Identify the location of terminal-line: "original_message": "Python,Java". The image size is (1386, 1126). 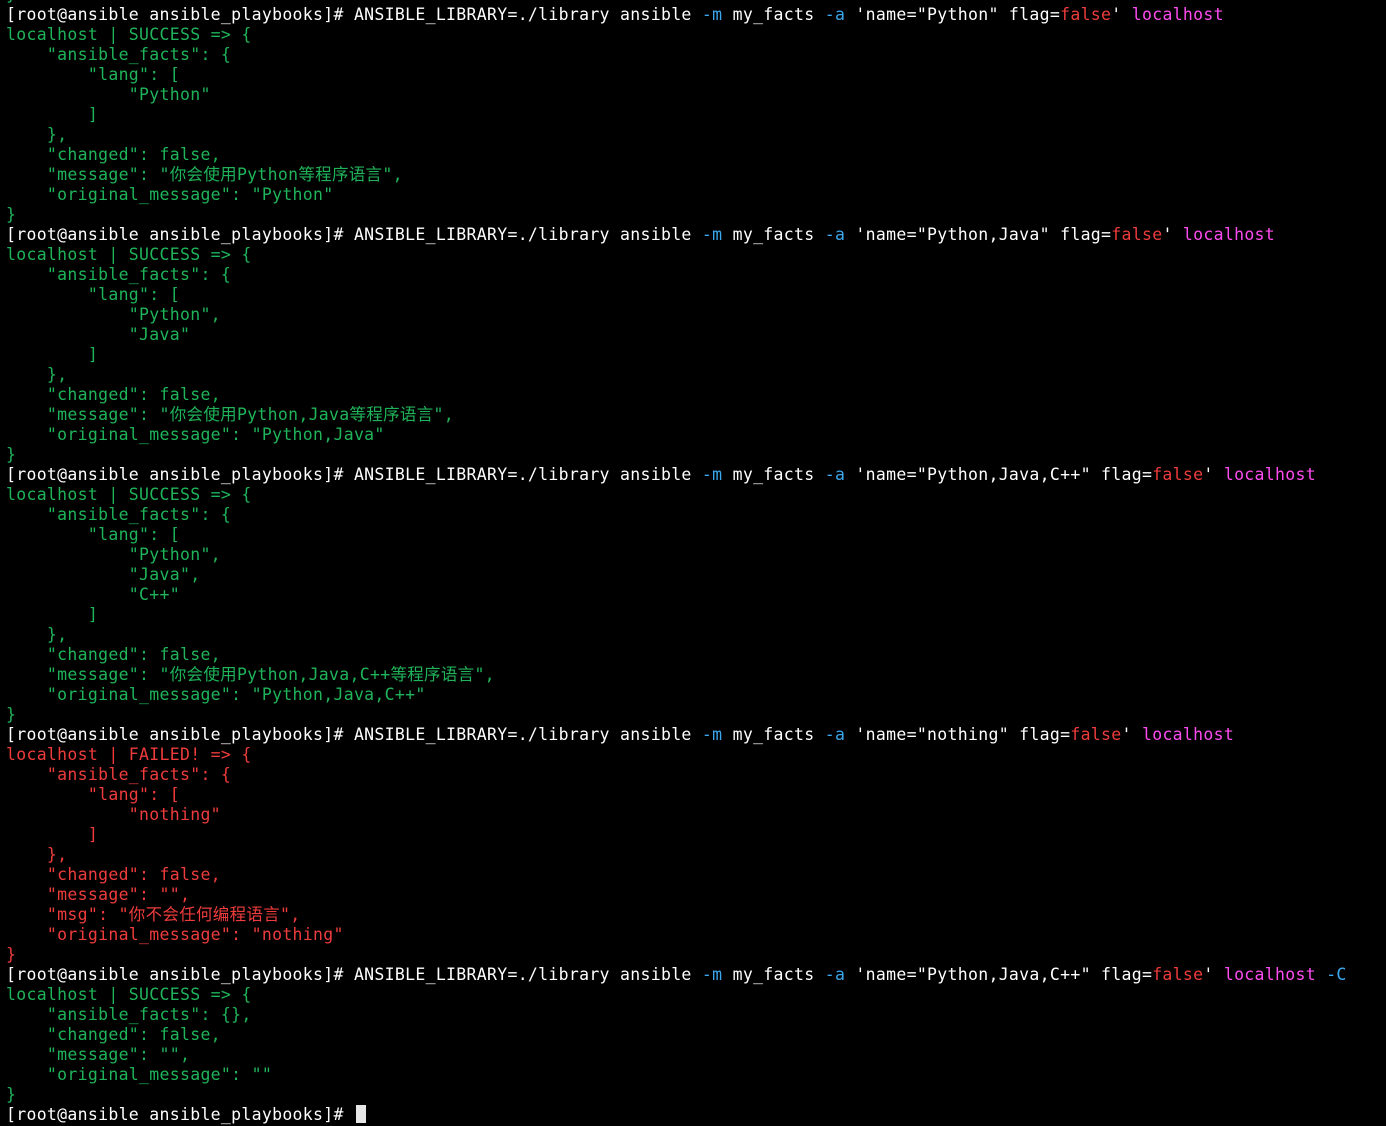
(694, 435).